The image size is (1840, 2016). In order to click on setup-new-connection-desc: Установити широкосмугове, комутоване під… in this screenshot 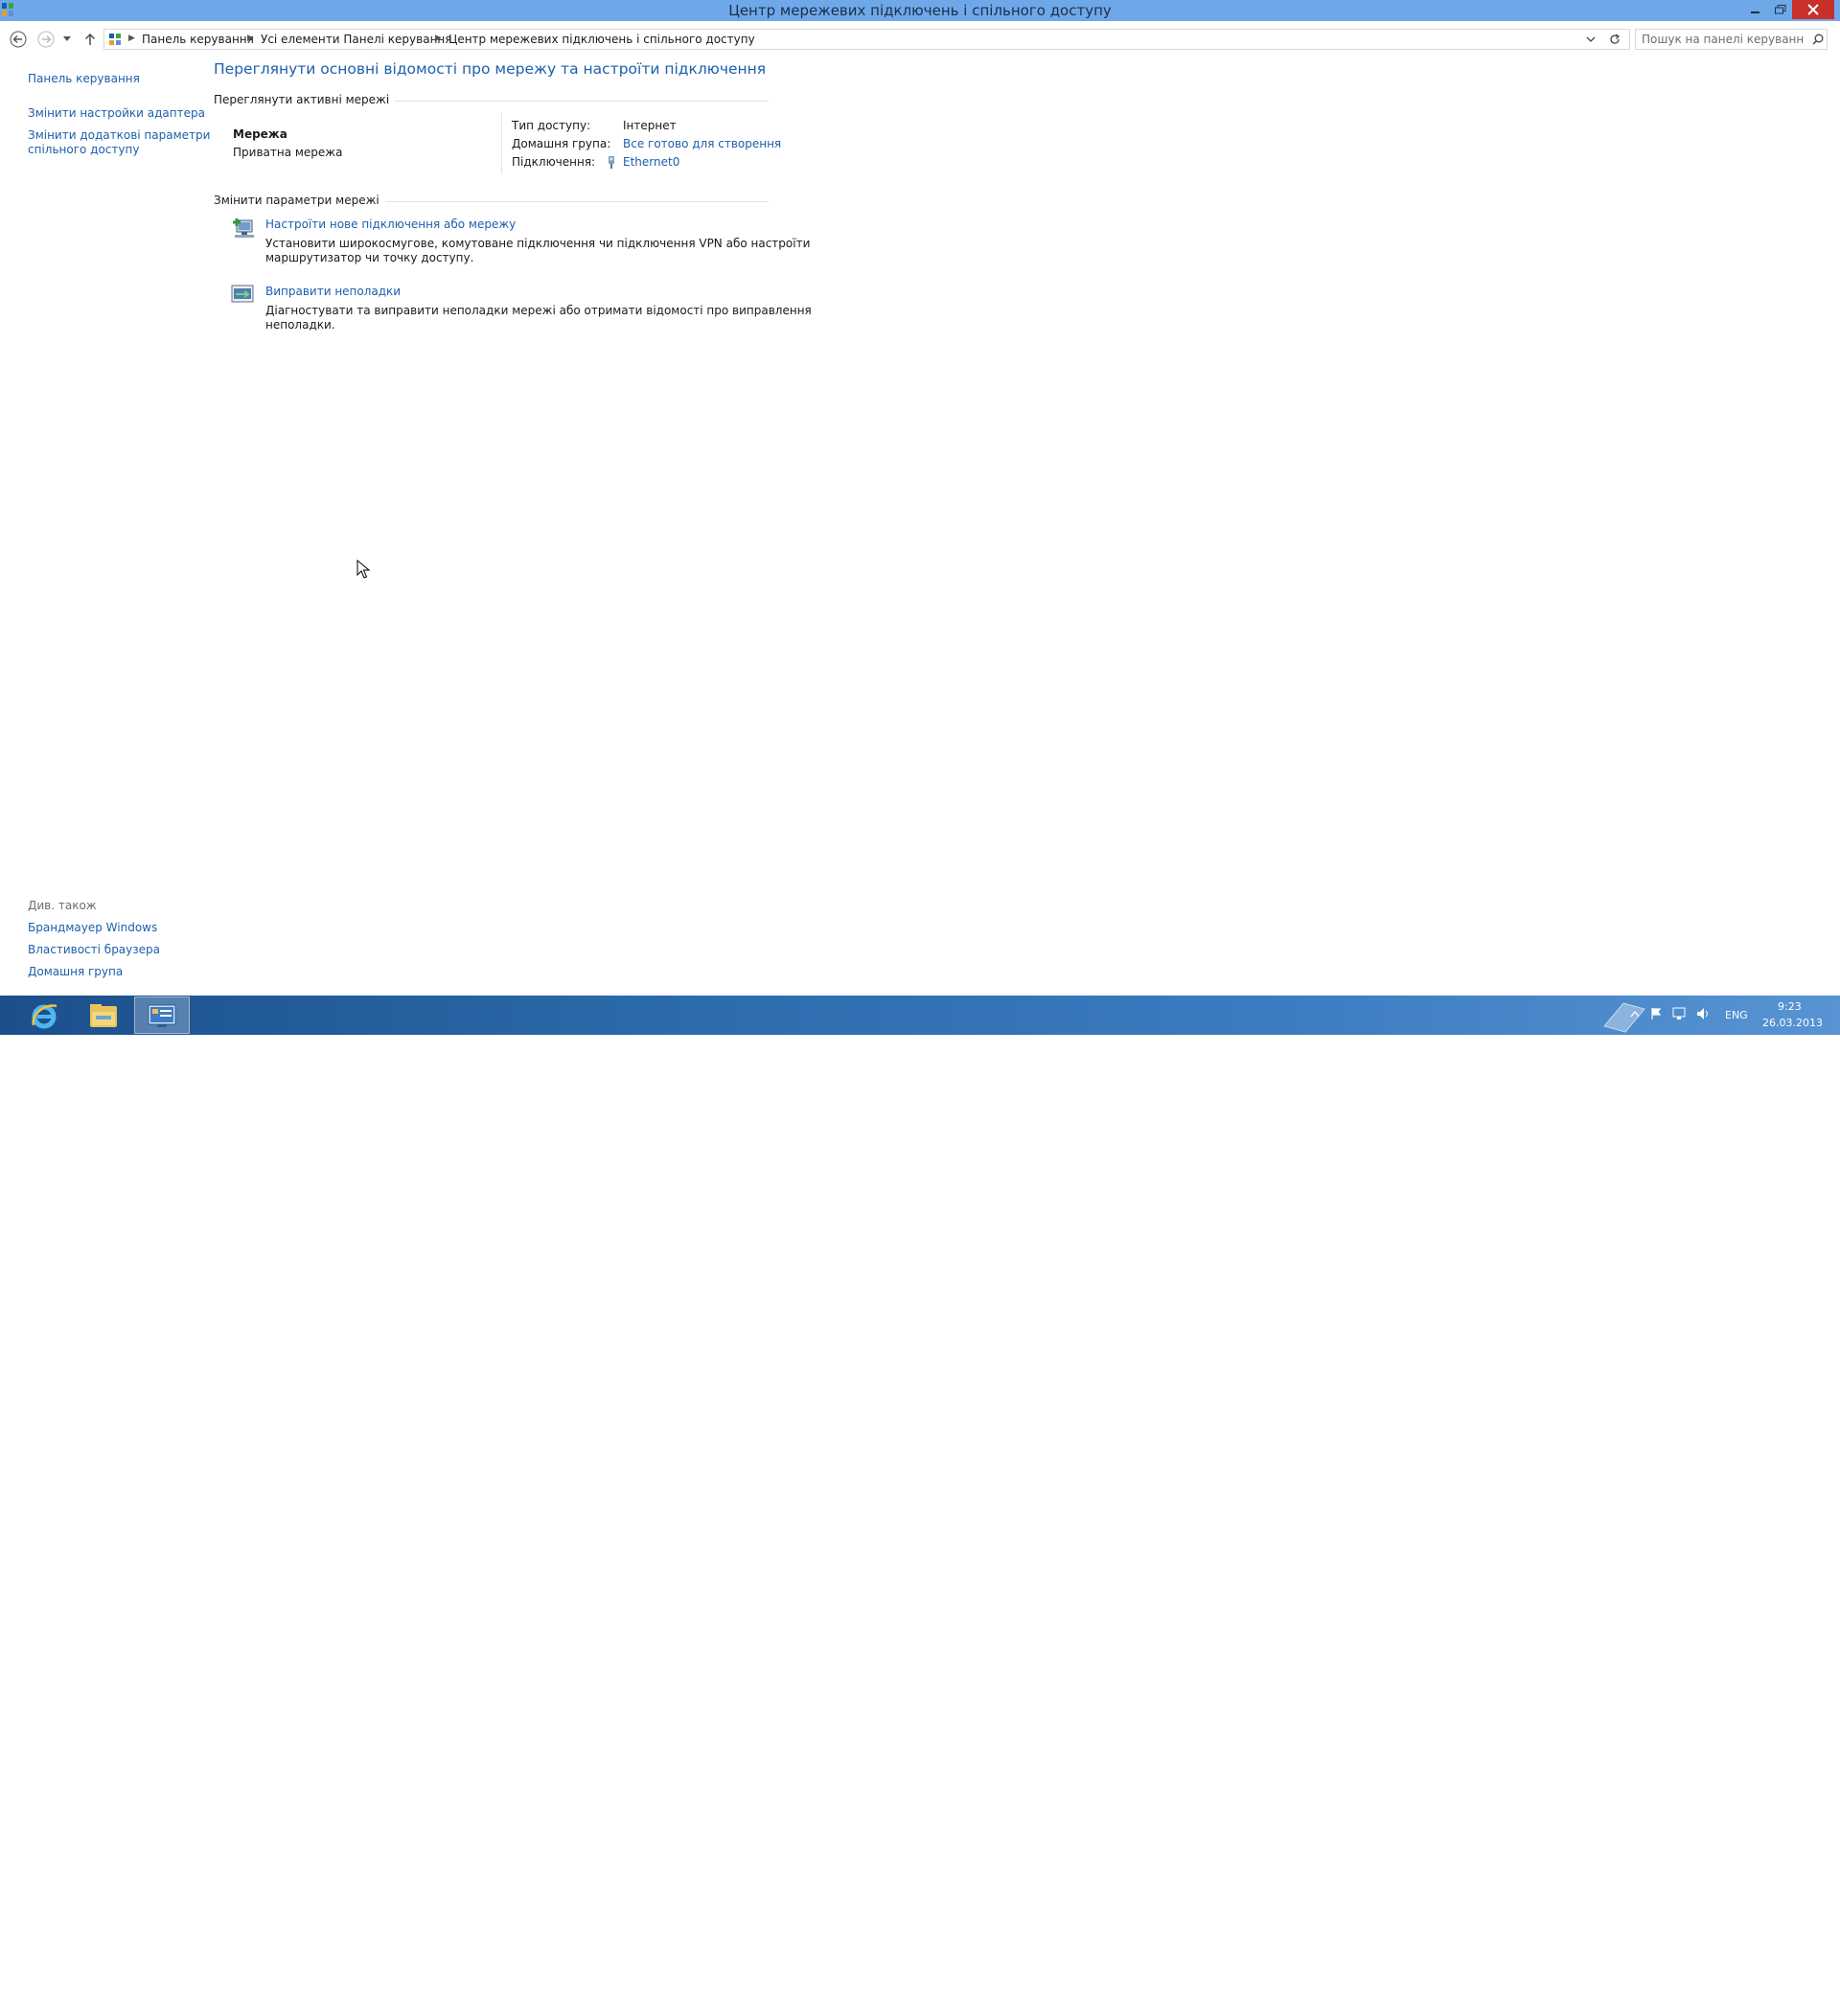, I will do `click(538, 244)`.